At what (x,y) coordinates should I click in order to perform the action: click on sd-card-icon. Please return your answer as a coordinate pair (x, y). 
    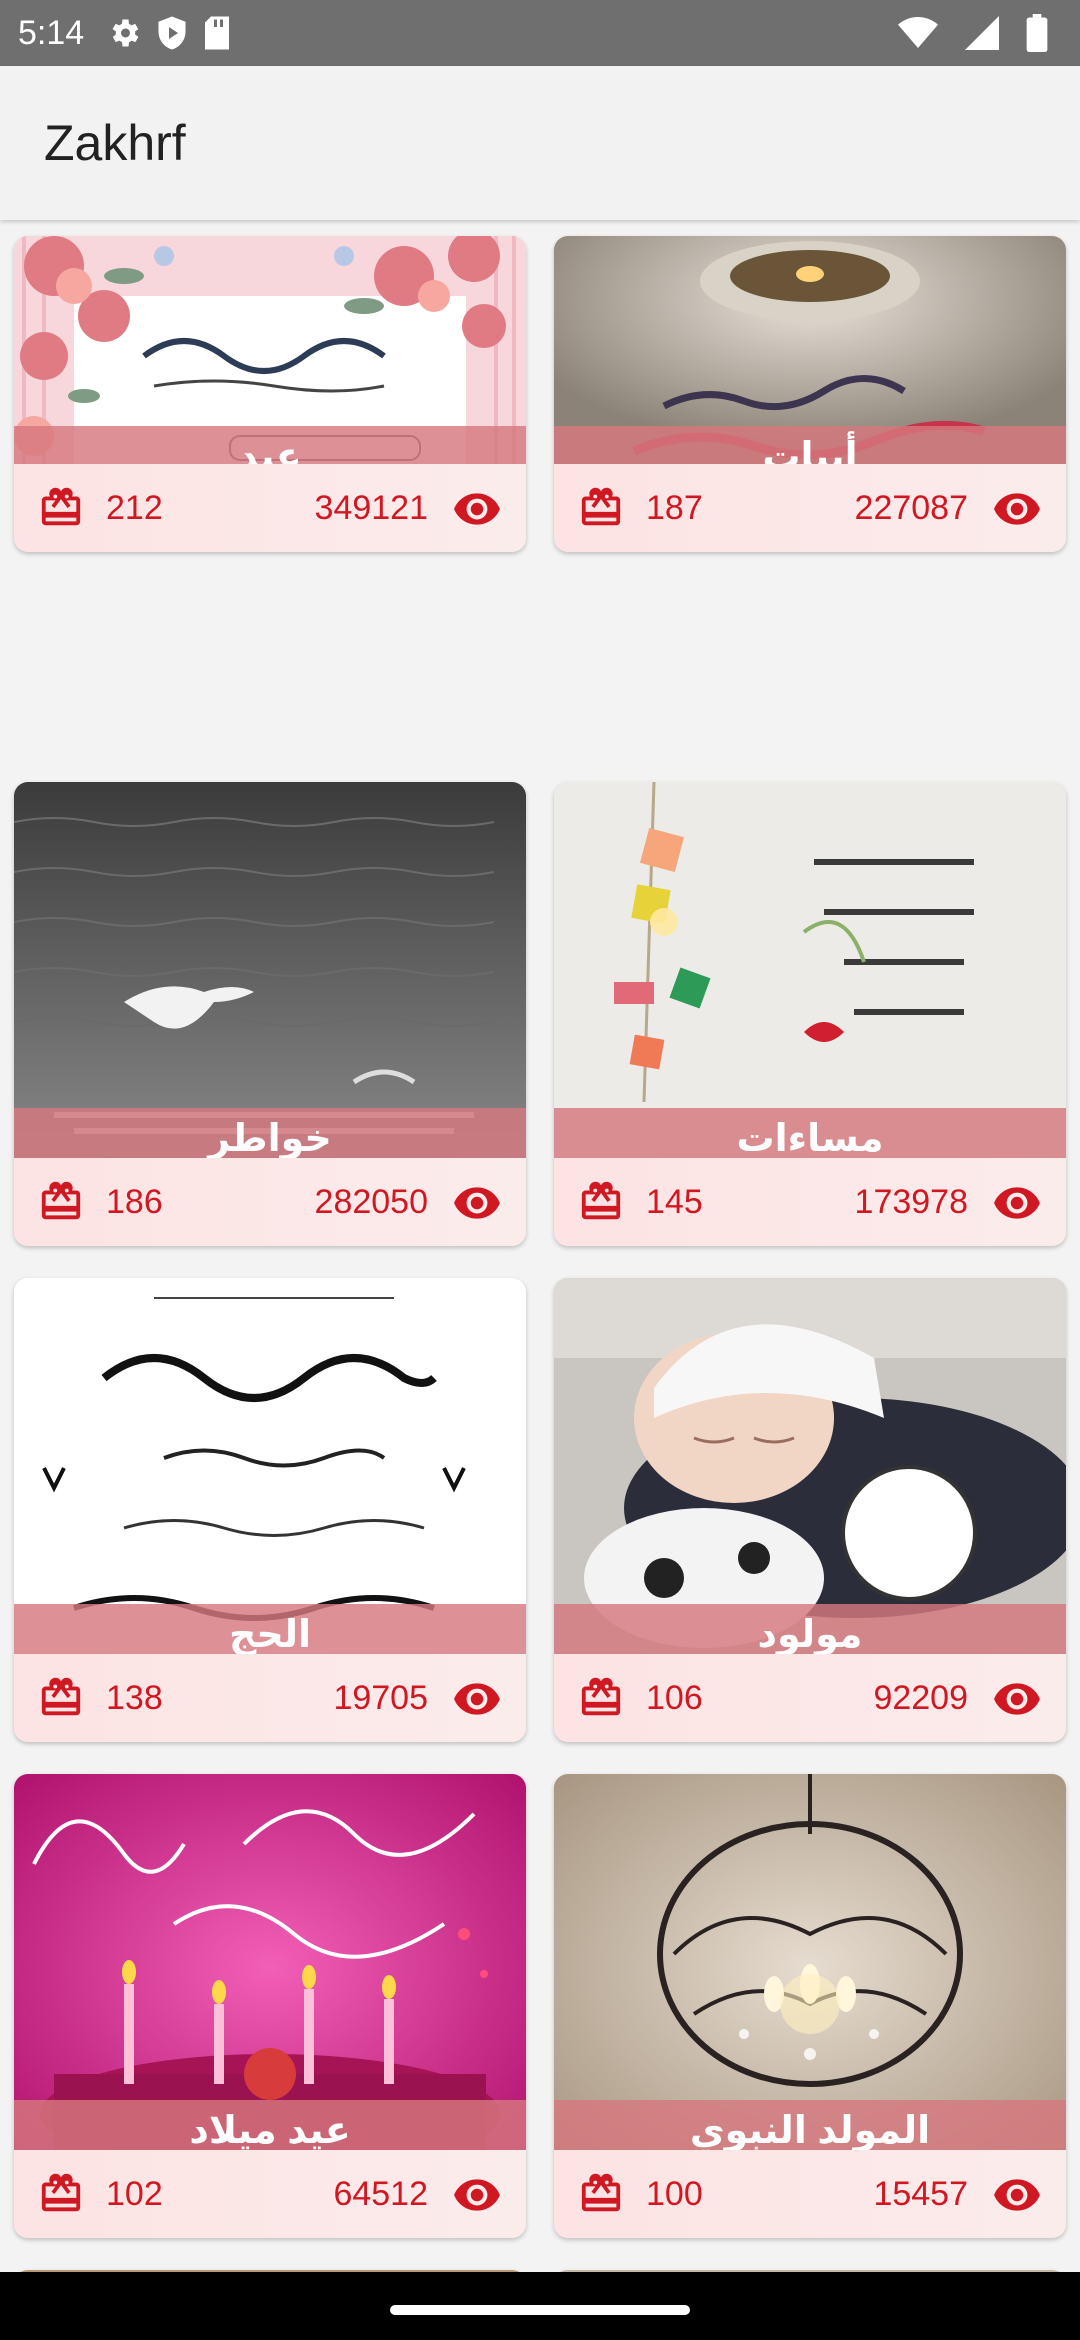
    Looking at the image, I should click on (217, 33).